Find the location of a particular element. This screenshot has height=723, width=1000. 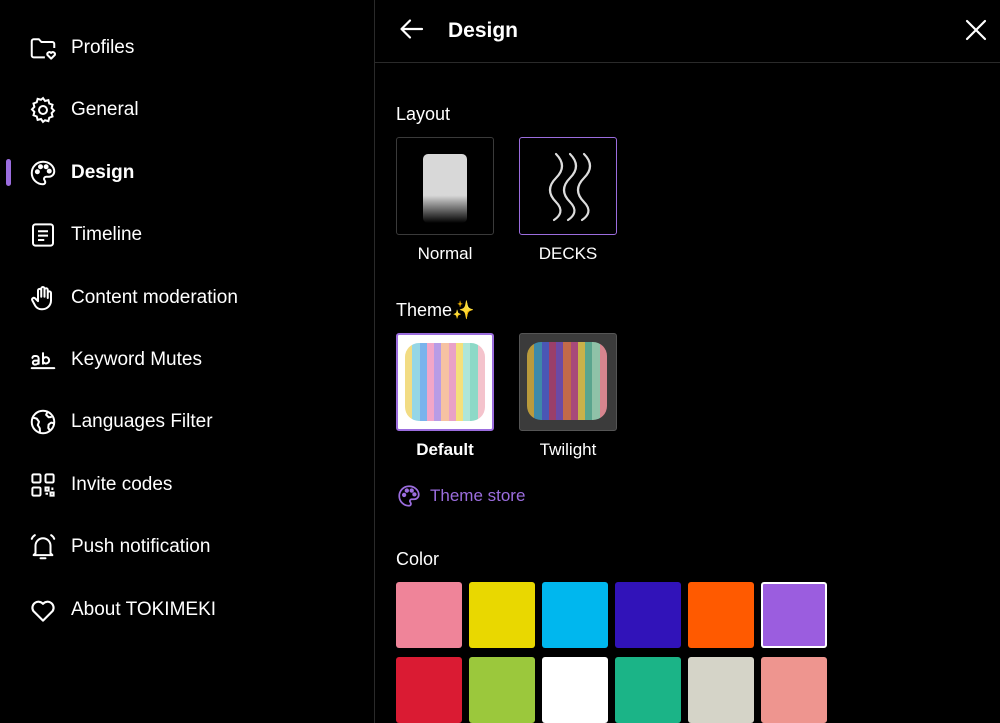

sidebar-item-label: Design is located at coordinates (103, 172).